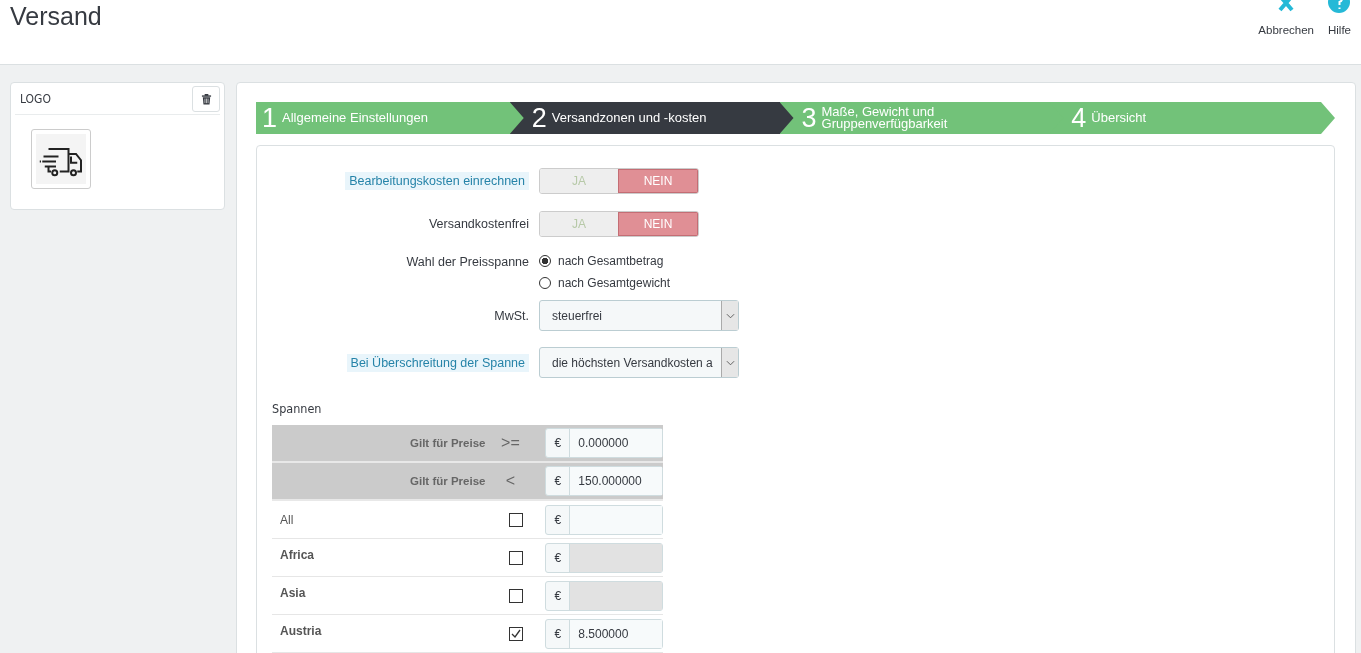  What do you see at coordinates (437, 181) in the screenshot?
I see `field-label: Bearbeitungskosten einrechnen` at bounding box center [437, 181].